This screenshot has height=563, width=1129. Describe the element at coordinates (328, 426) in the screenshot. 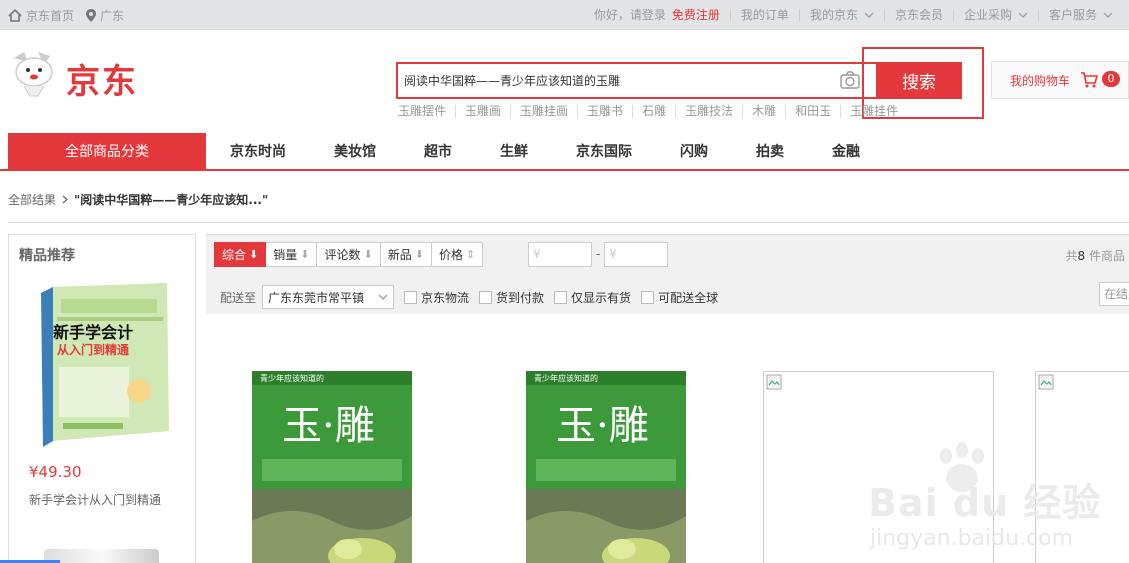

I see `cover-title-text: 玉·雕` at that location.